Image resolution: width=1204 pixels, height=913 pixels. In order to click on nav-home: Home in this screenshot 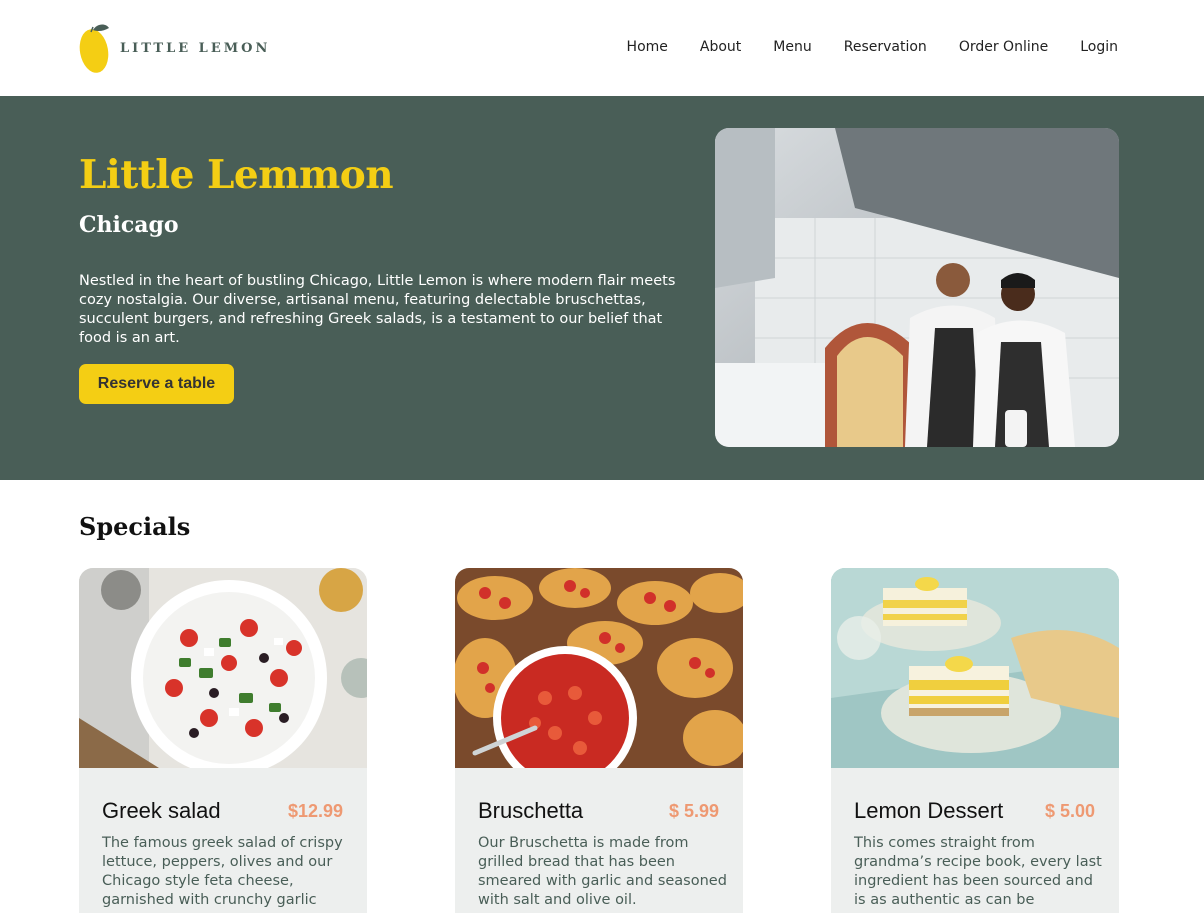, I will do `click(647, 47)`.